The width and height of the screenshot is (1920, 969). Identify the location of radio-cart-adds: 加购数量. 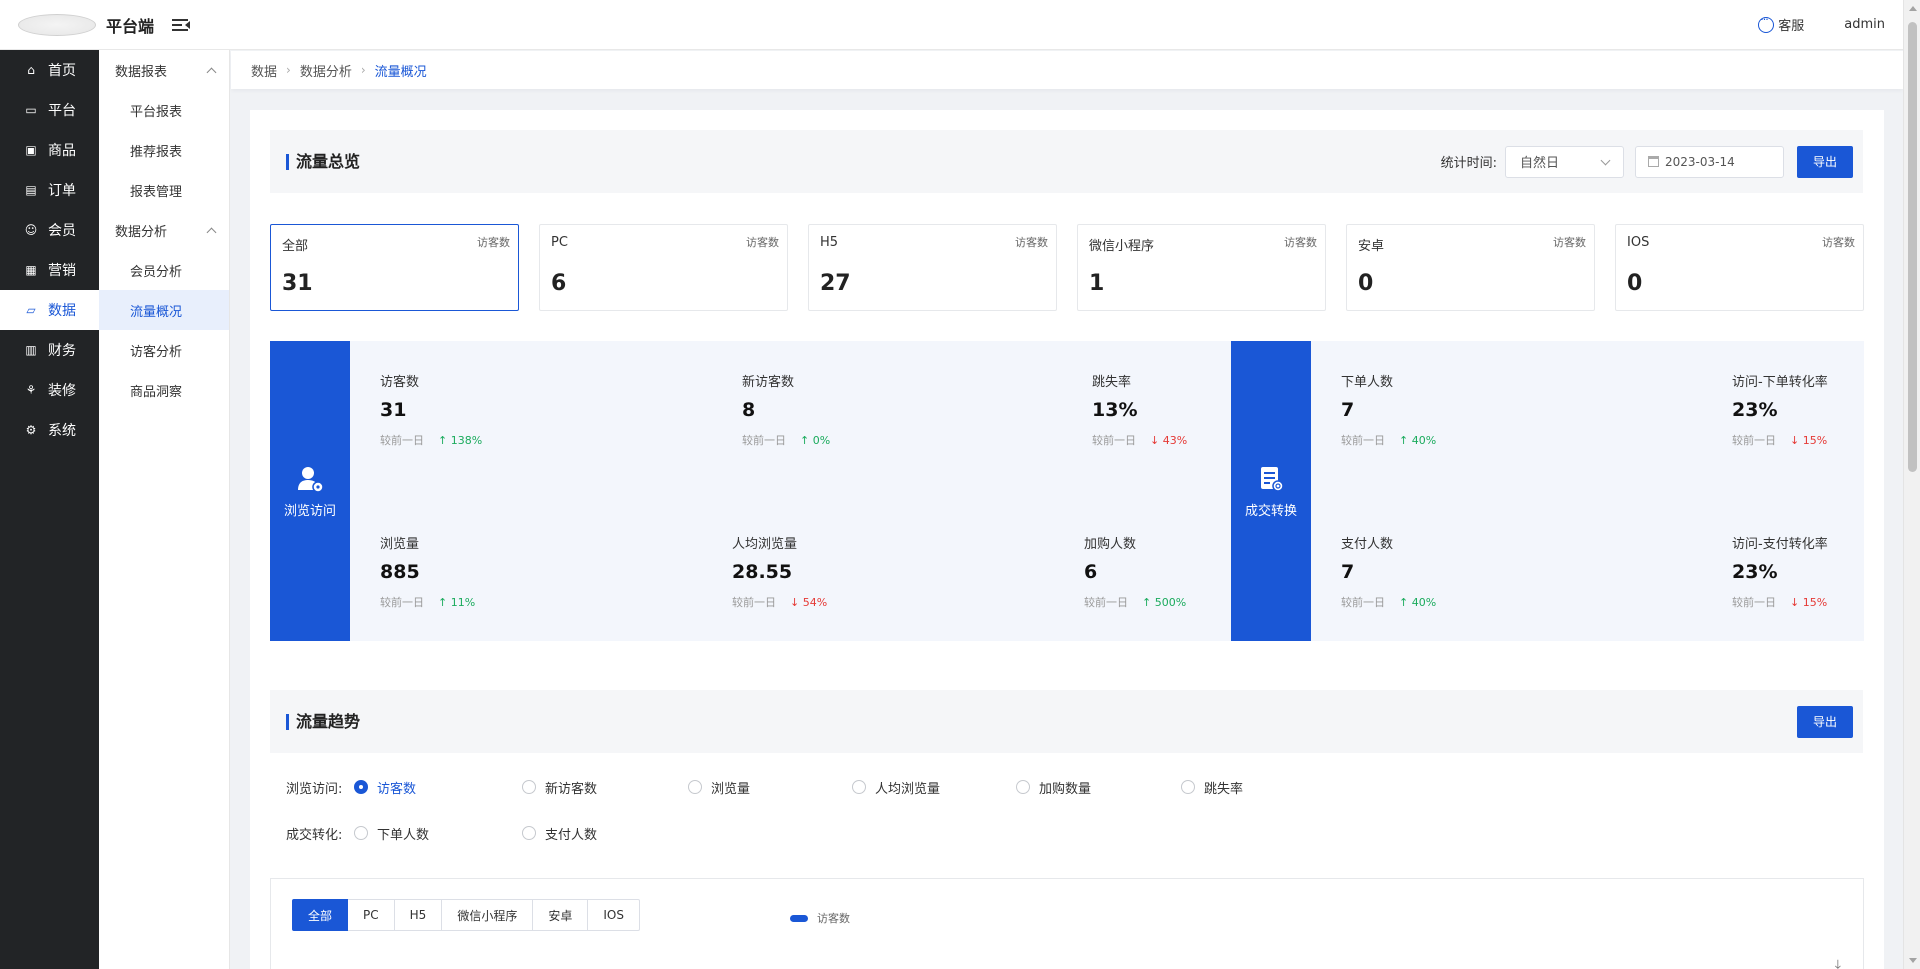
(1053, 787).